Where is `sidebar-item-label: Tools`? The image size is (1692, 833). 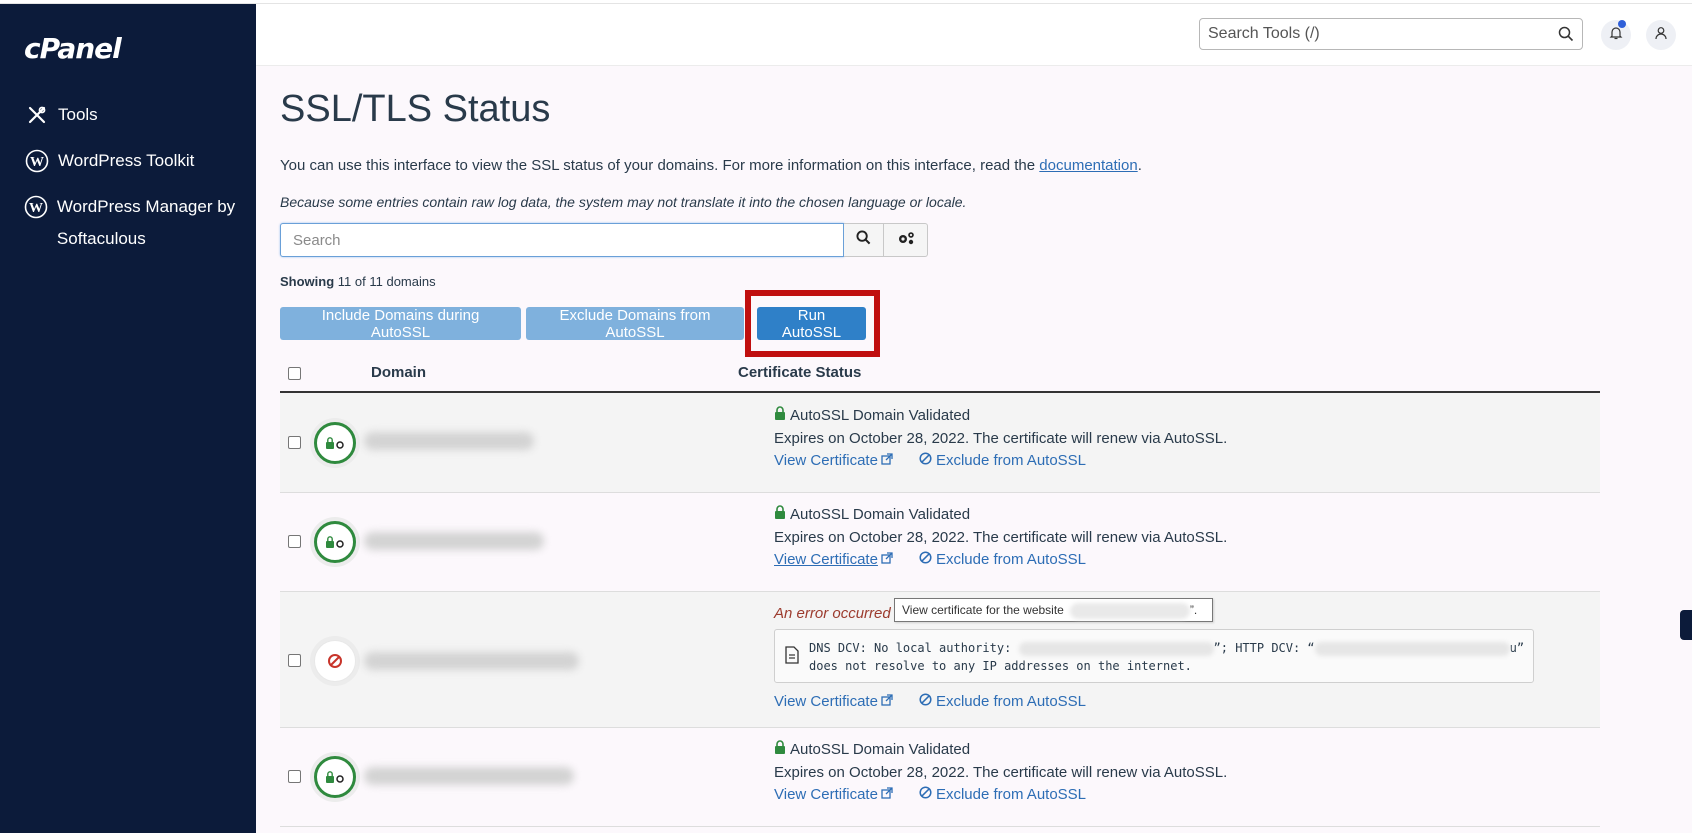
sidebar-item-label: Tools is located at coordinates (78, 114).